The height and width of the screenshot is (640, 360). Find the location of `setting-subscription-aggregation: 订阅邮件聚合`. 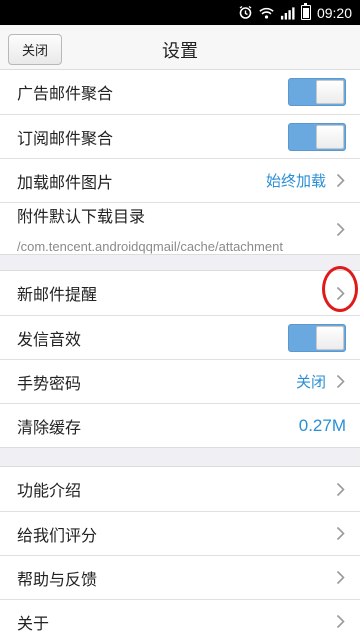

setting-subscription-aggregation: 订阅邮件聚合 is located at coordinates (180, 136).